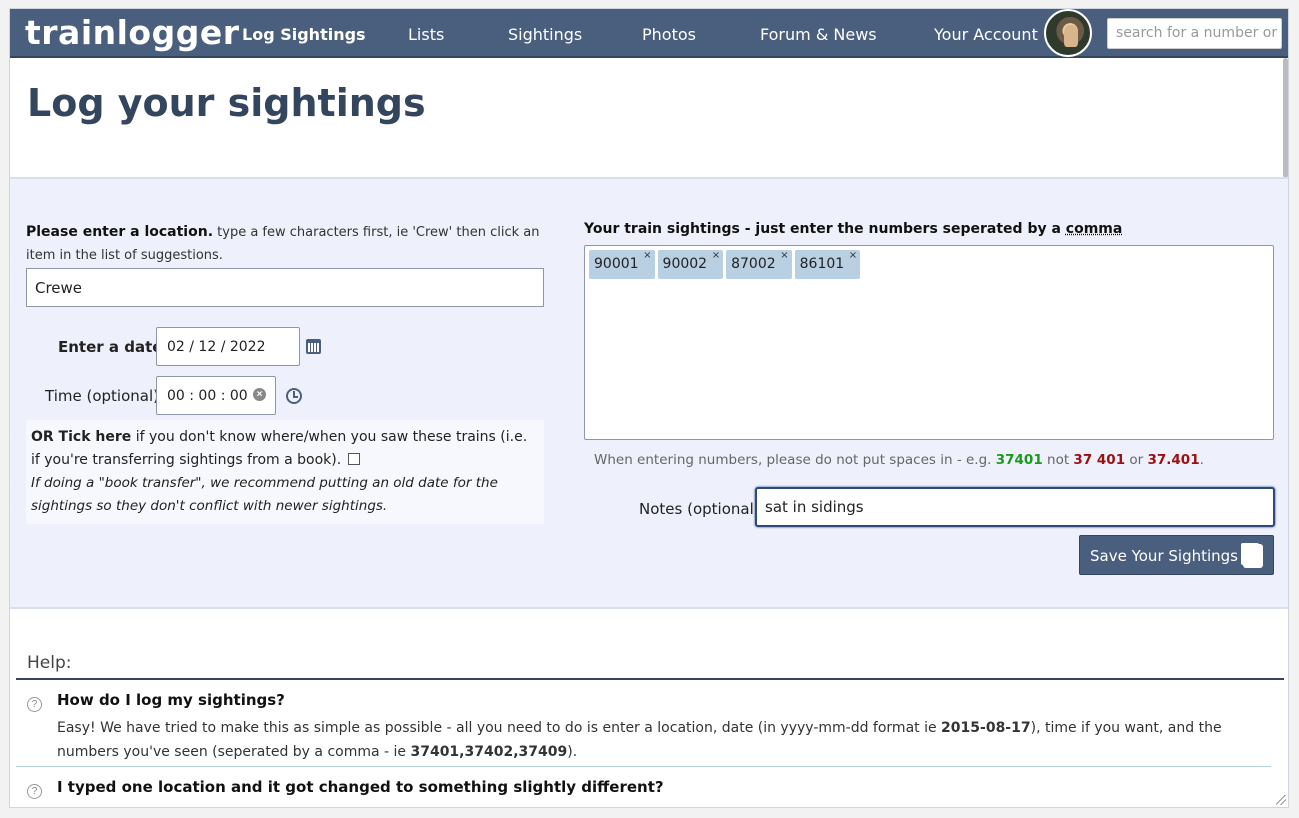  What do you see at coordinates (827, 264) in the screenshot?
I see `sighting-tag: 86101 ×` at bounding box center [827, 264].